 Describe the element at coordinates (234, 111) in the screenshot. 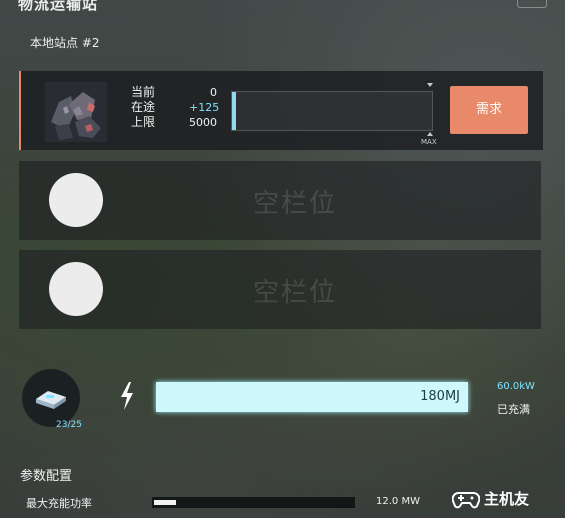

I see `storage-fill` at that location.